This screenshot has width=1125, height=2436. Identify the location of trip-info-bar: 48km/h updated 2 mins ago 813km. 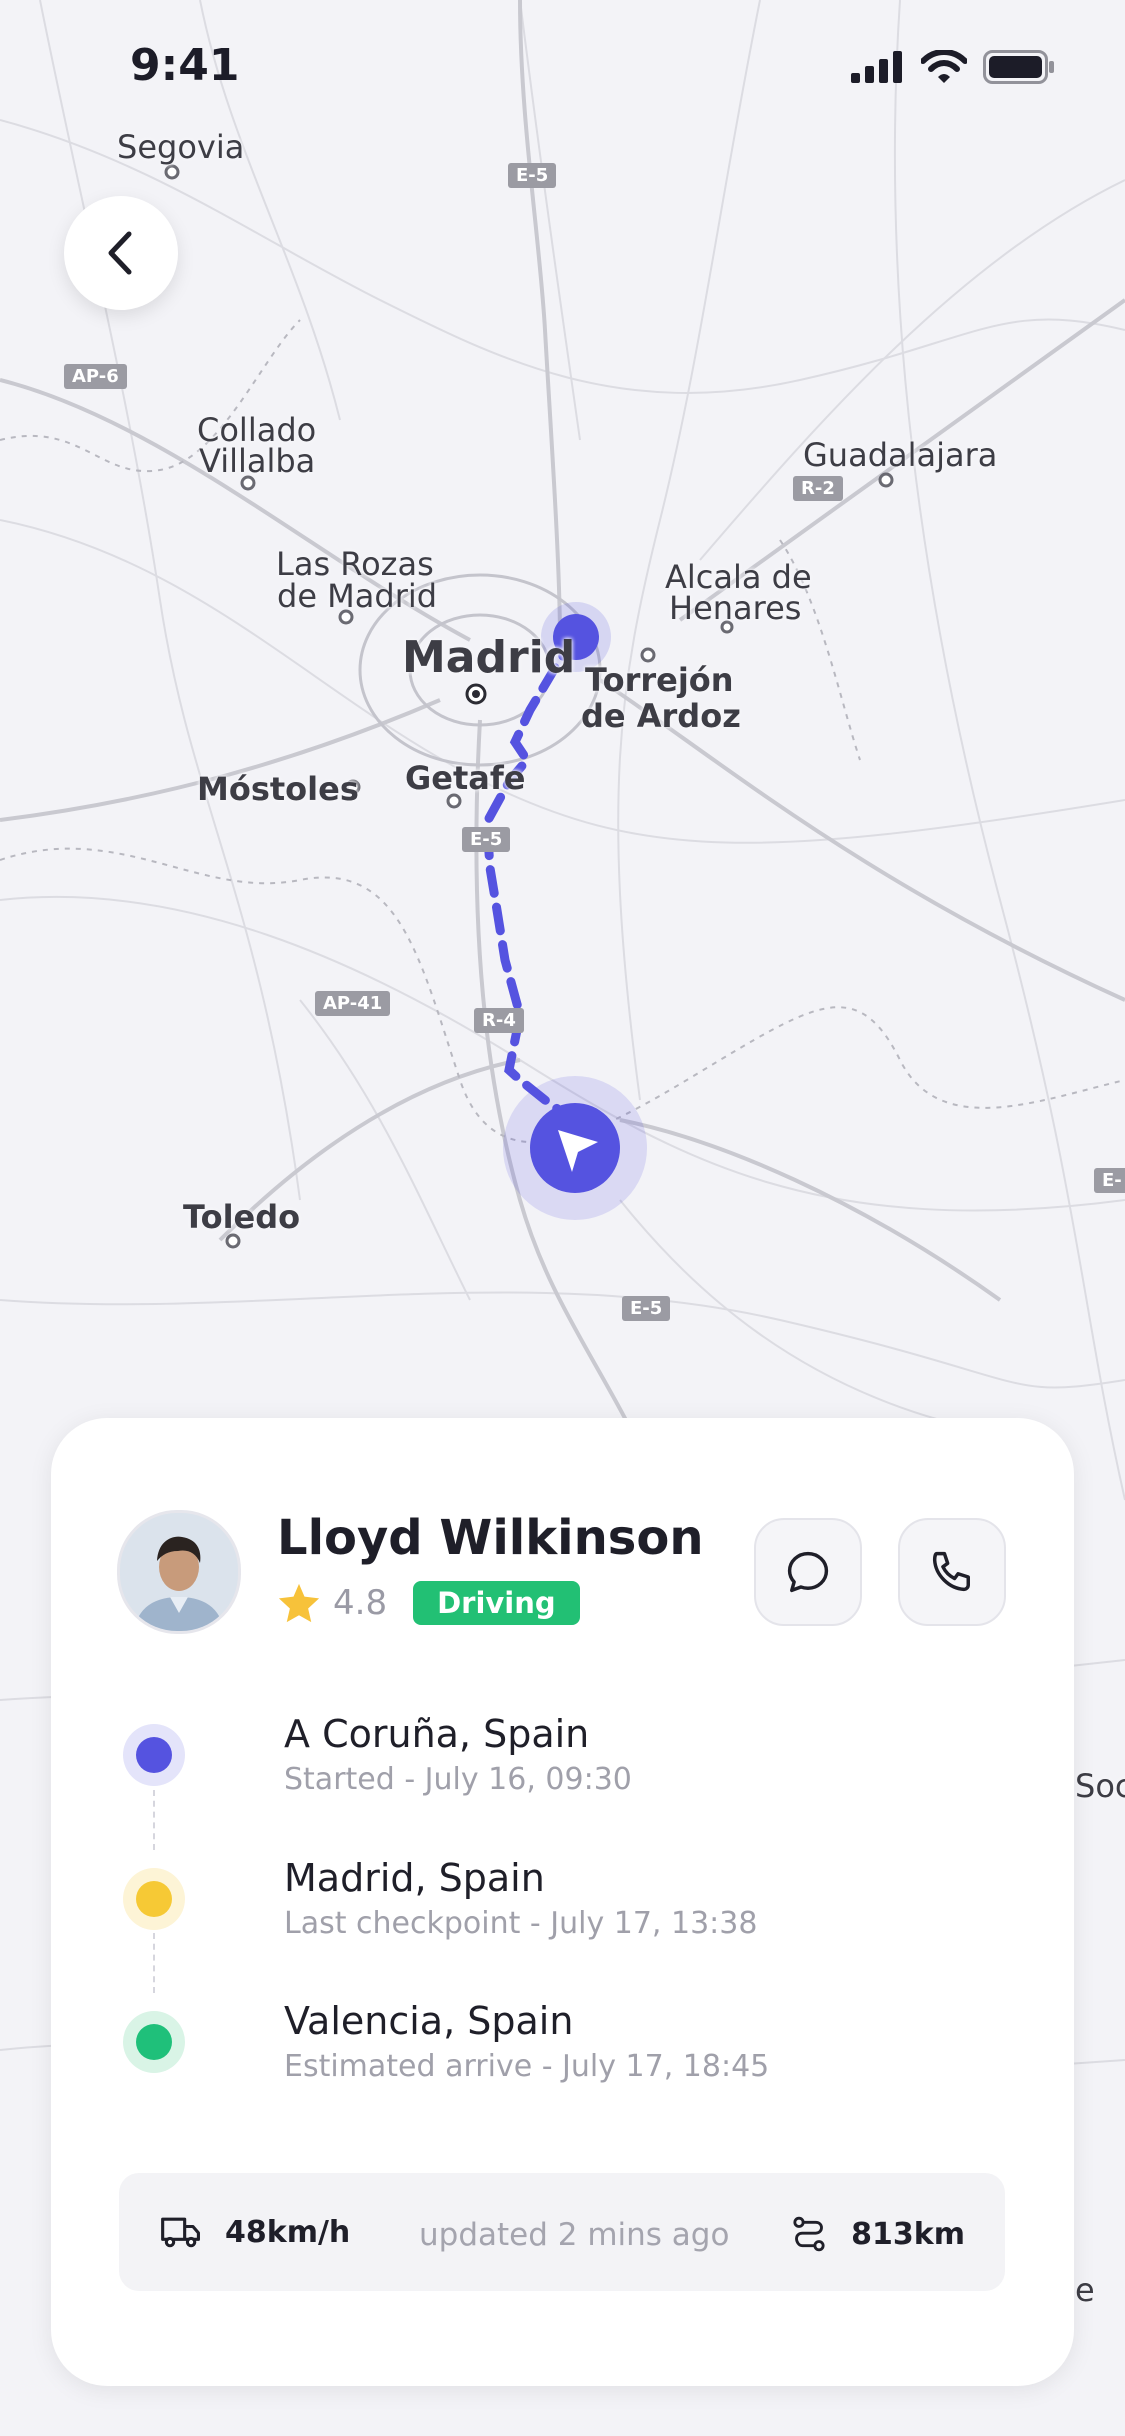
(562, 2232).